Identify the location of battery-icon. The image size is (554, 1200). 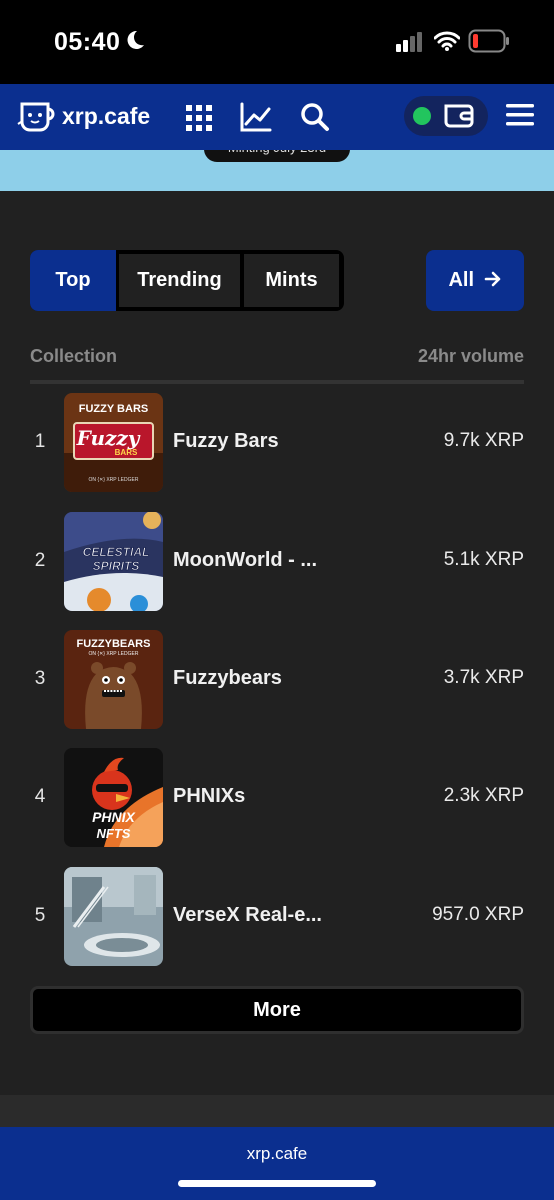
(488, 41).